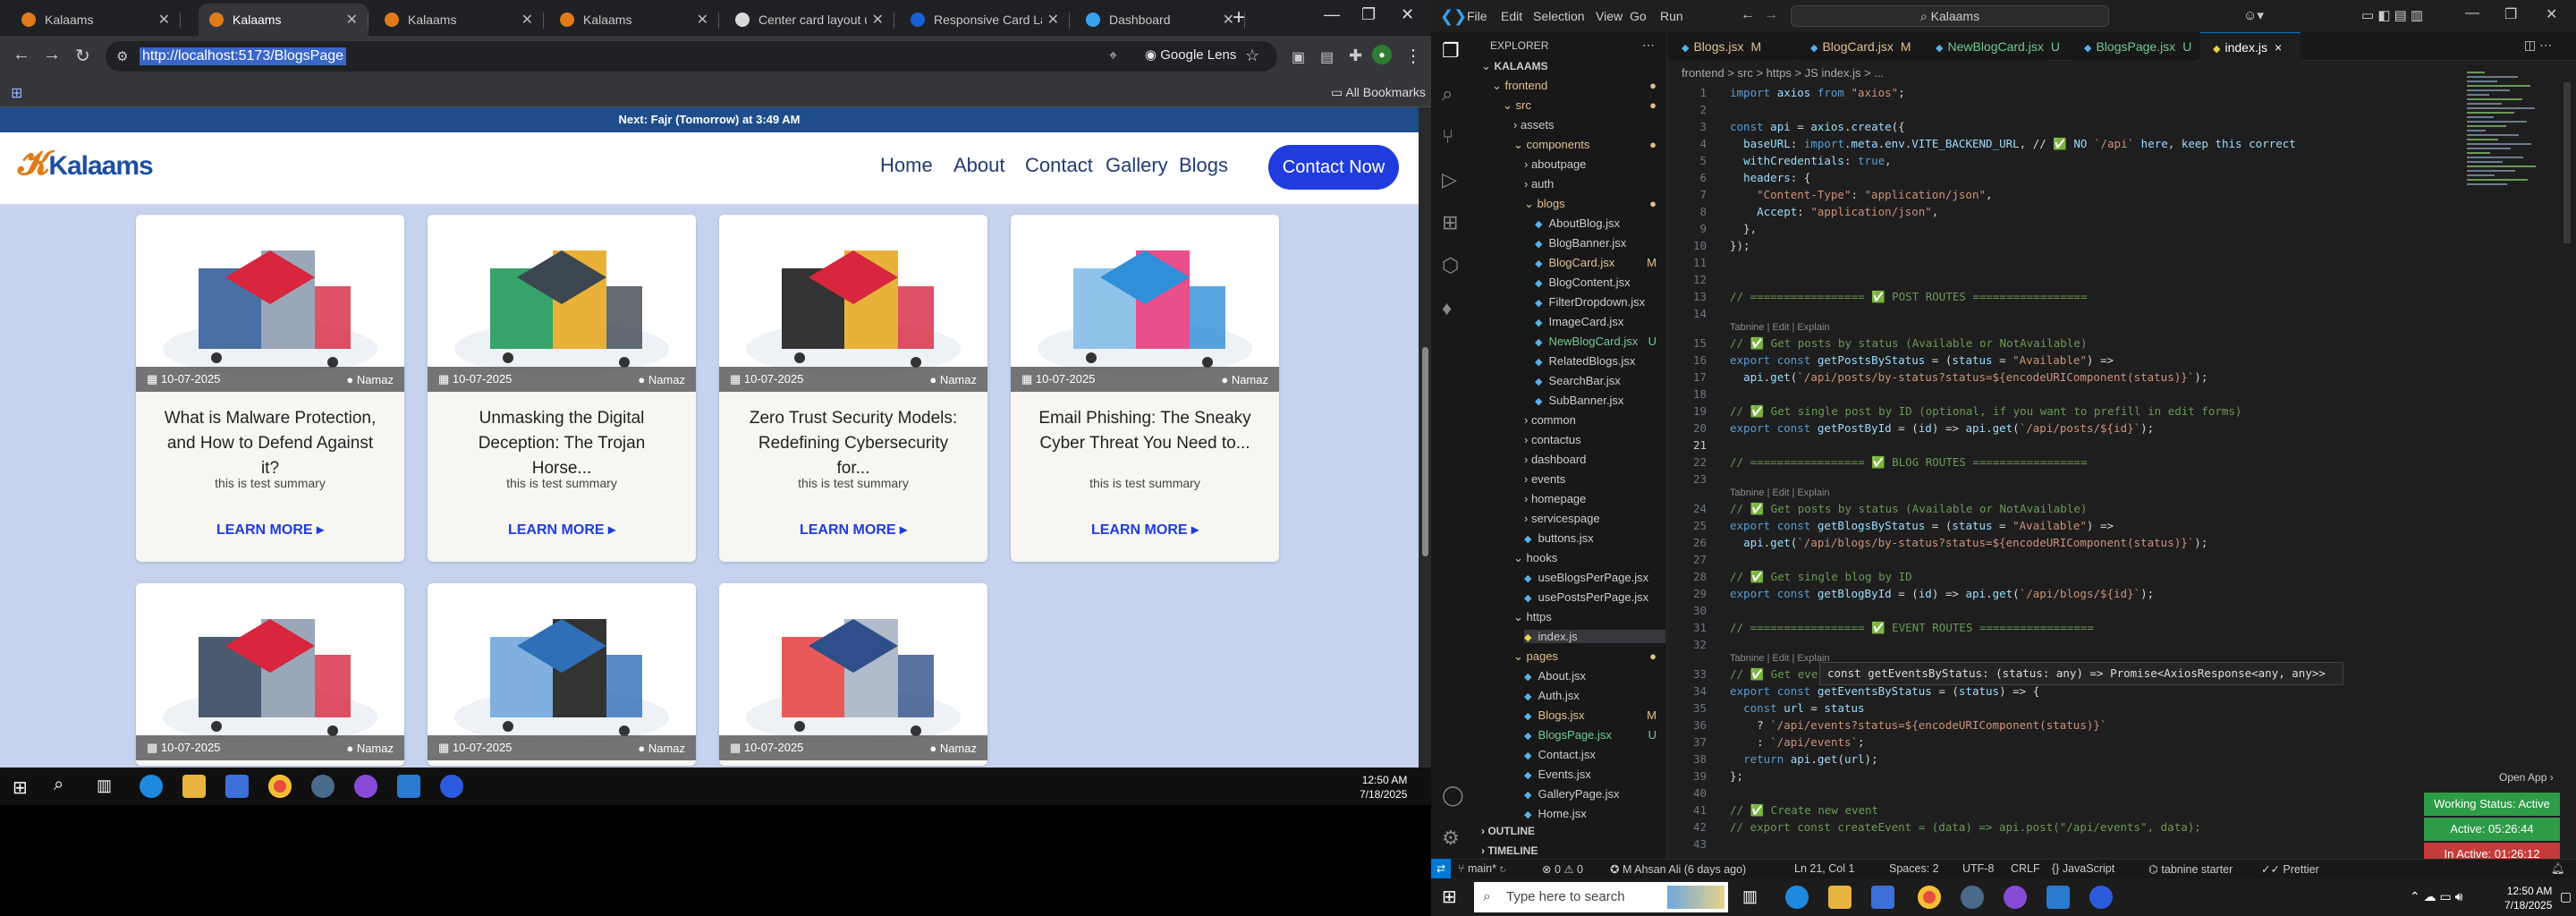 This screenshot has height=916, width=2576. I want to click on code-line: : `/api/events`;, so click(1797, 742).